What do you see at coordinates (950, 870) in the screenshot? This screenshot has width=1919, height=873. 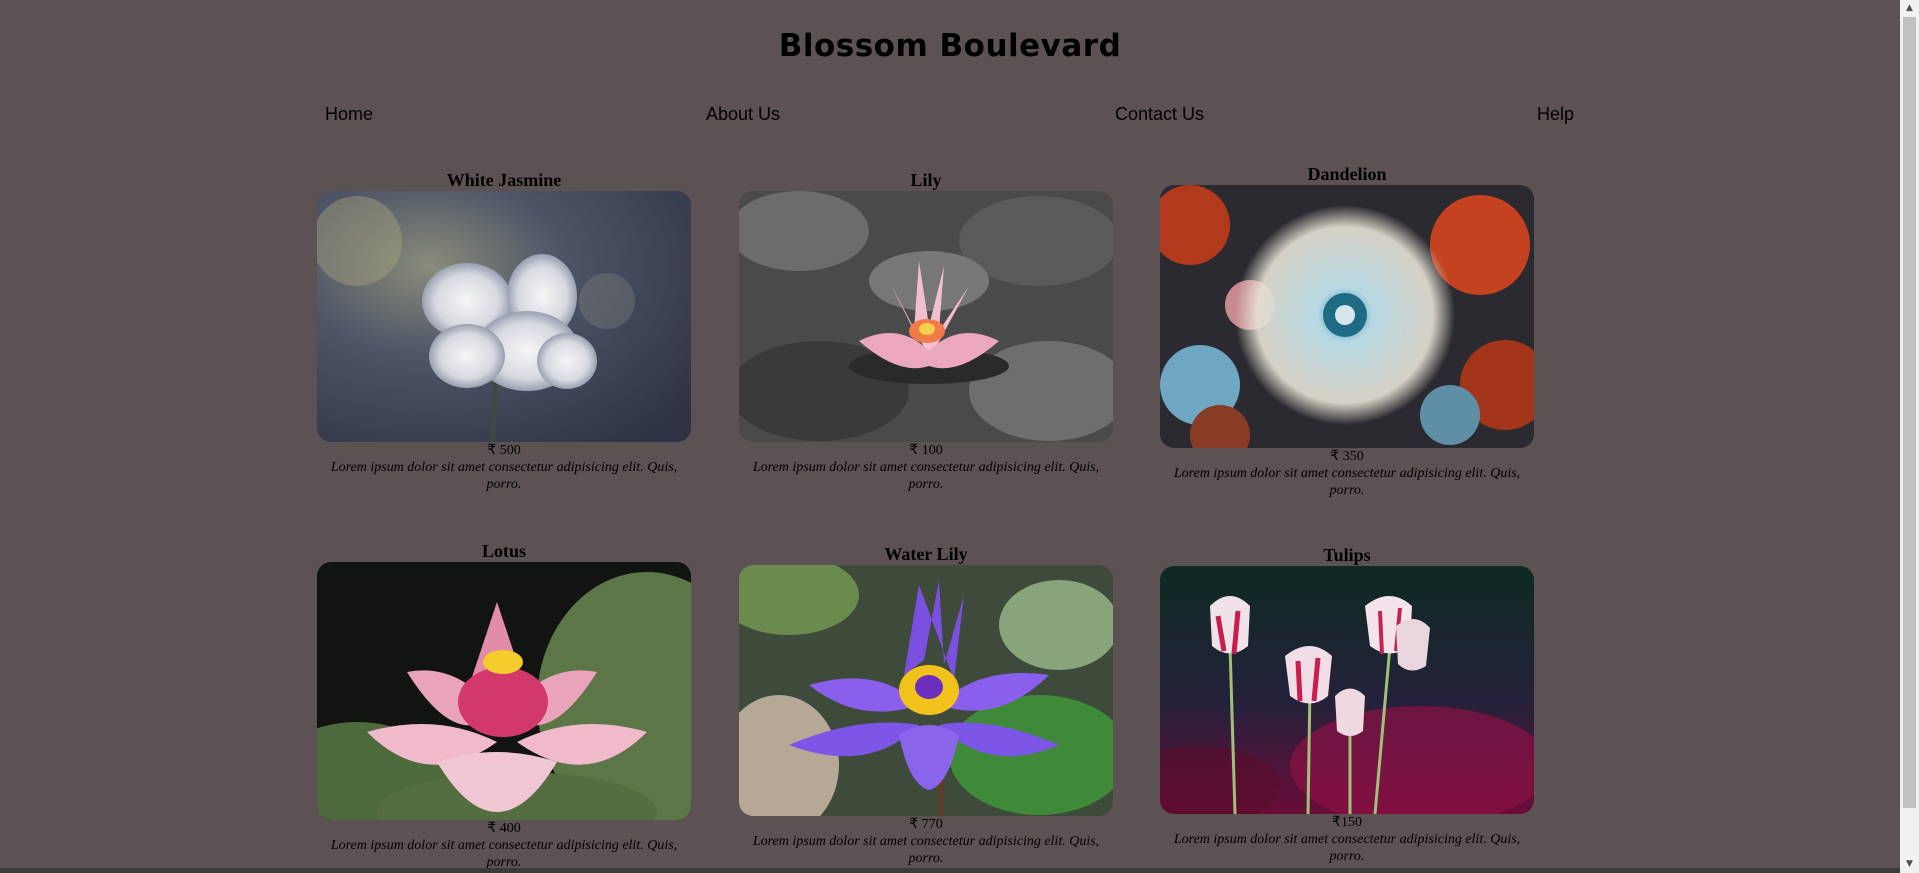 I see `bottom-edge` at bounding box center [950, 870].